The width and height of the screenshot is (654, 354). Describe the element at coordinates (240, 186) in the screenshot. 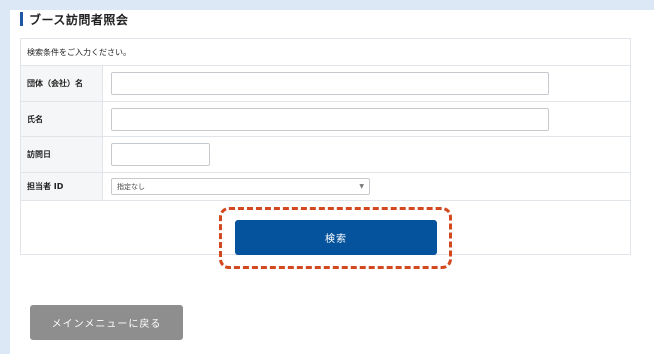

I see `staff-id-select: 指定なし ▼` at that location.